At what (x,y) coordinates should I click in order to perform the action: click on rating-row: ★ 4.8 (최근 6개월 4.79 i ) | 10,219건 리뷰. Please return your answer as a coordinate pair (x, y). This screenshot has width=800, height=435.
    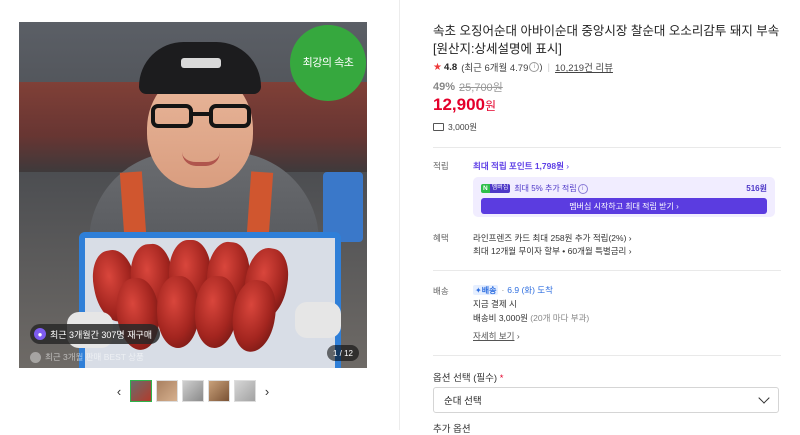
    Looking at the image, I should click on (523, 67).